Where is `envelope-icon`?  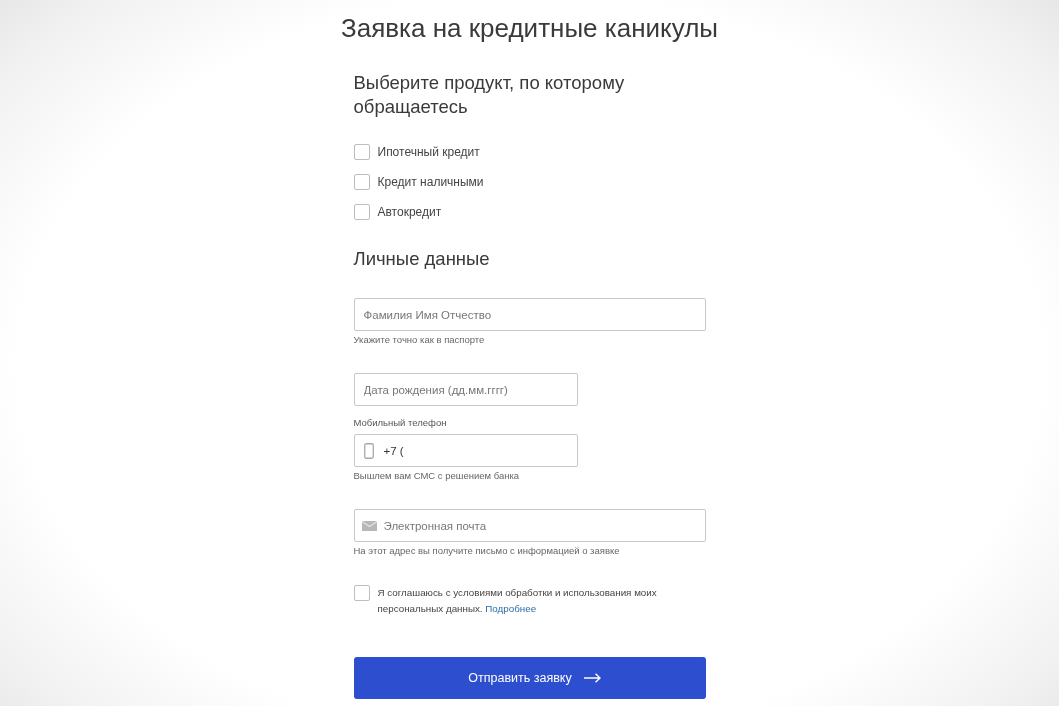
envelope-icon is located at coordinates (369, 525).